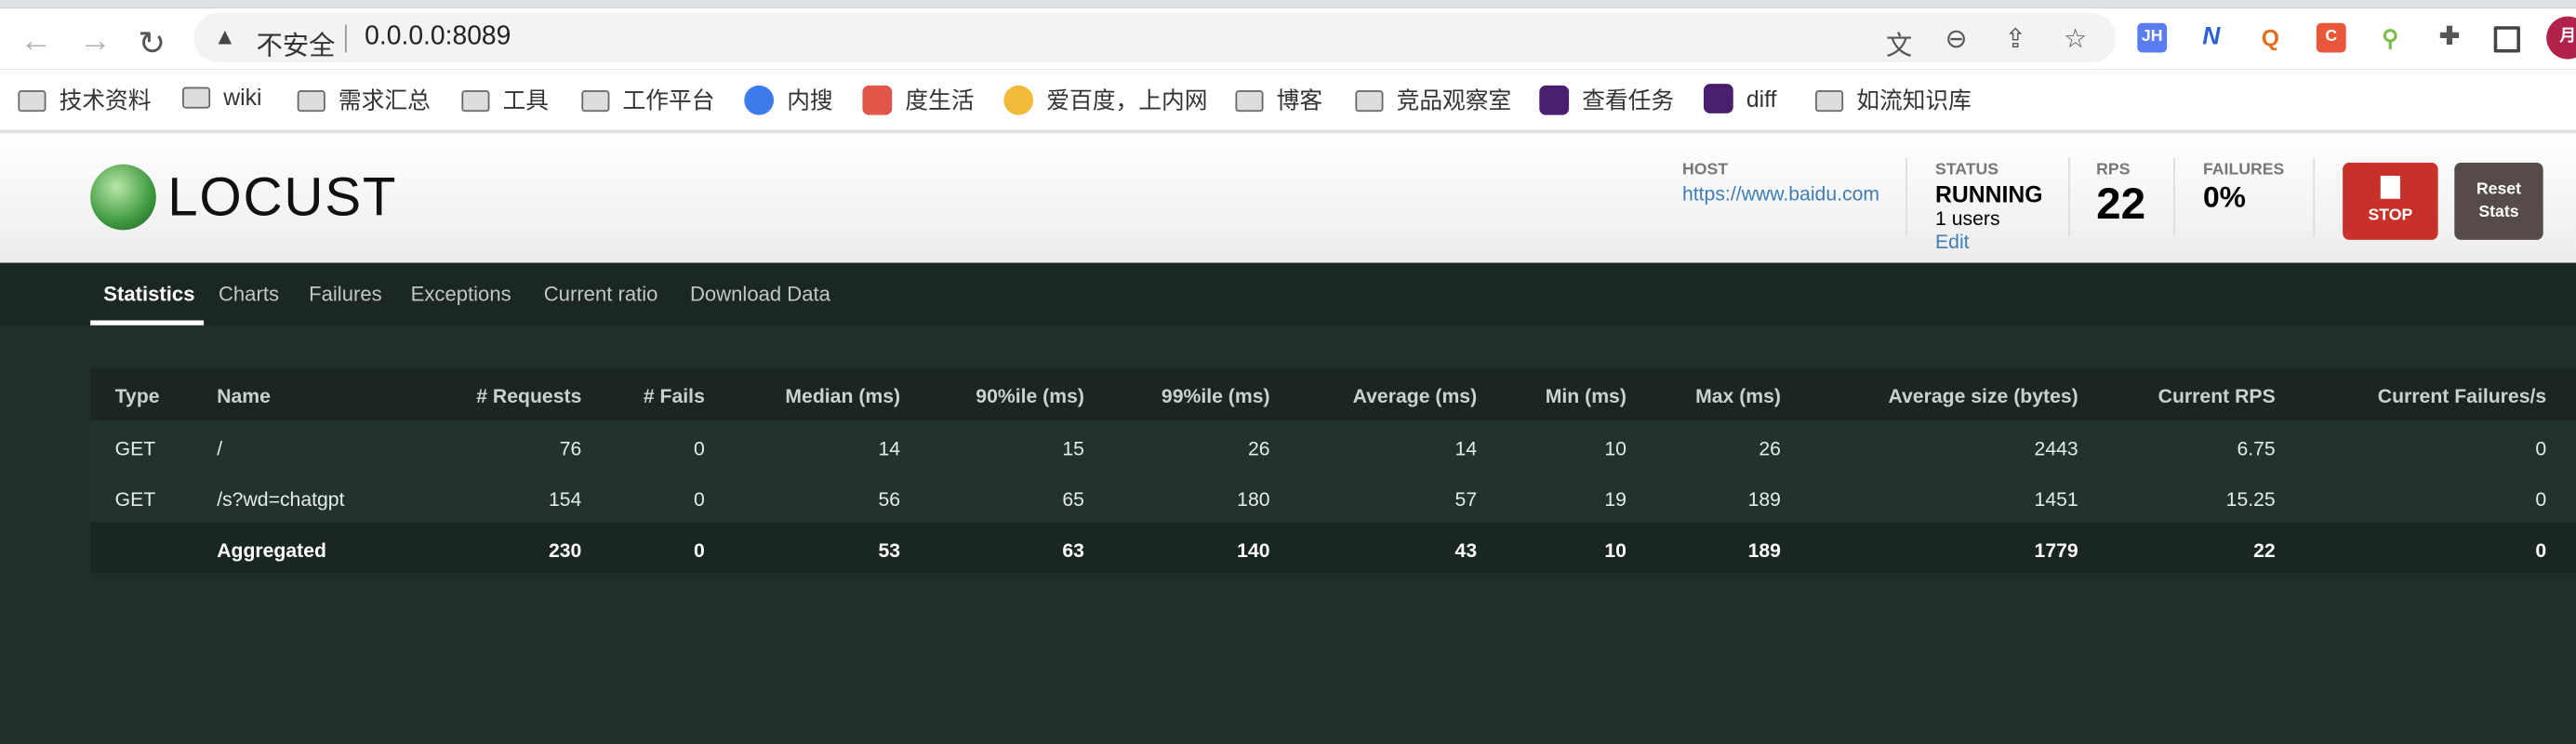 Image resolution: width=2576 pixels, height=744 pixels. I want to click on url-text: 0.0.0.0:8089, so click(438, 38).